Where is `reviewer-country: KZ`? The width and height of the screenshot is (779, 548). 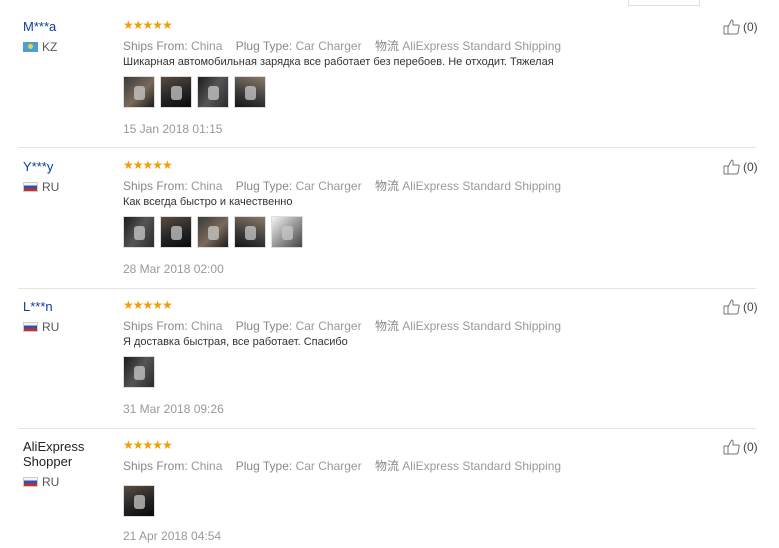
reviewer-country: KZ is located at coordinates (40, 47).